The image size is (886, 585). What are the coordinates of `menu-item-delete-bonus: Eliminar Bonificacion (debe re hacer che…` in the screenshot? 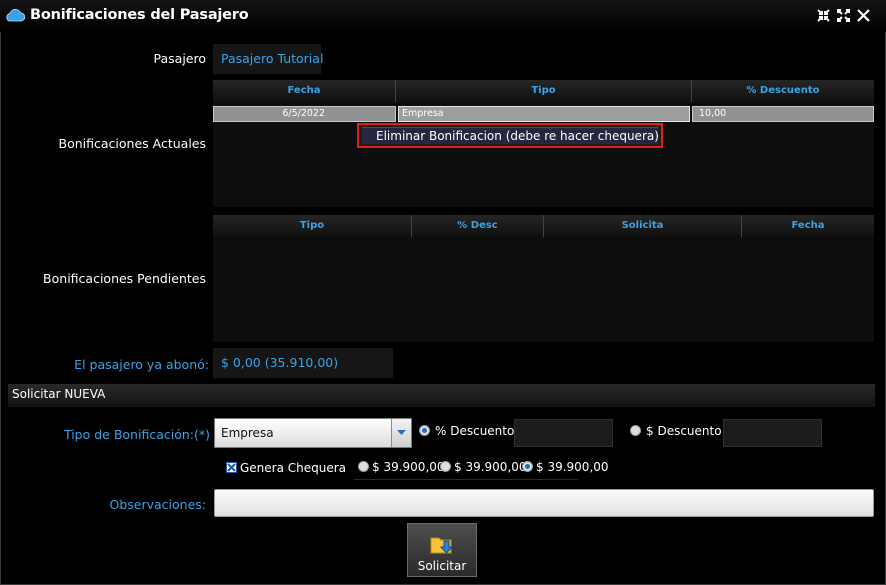 It's located at (510, 135).